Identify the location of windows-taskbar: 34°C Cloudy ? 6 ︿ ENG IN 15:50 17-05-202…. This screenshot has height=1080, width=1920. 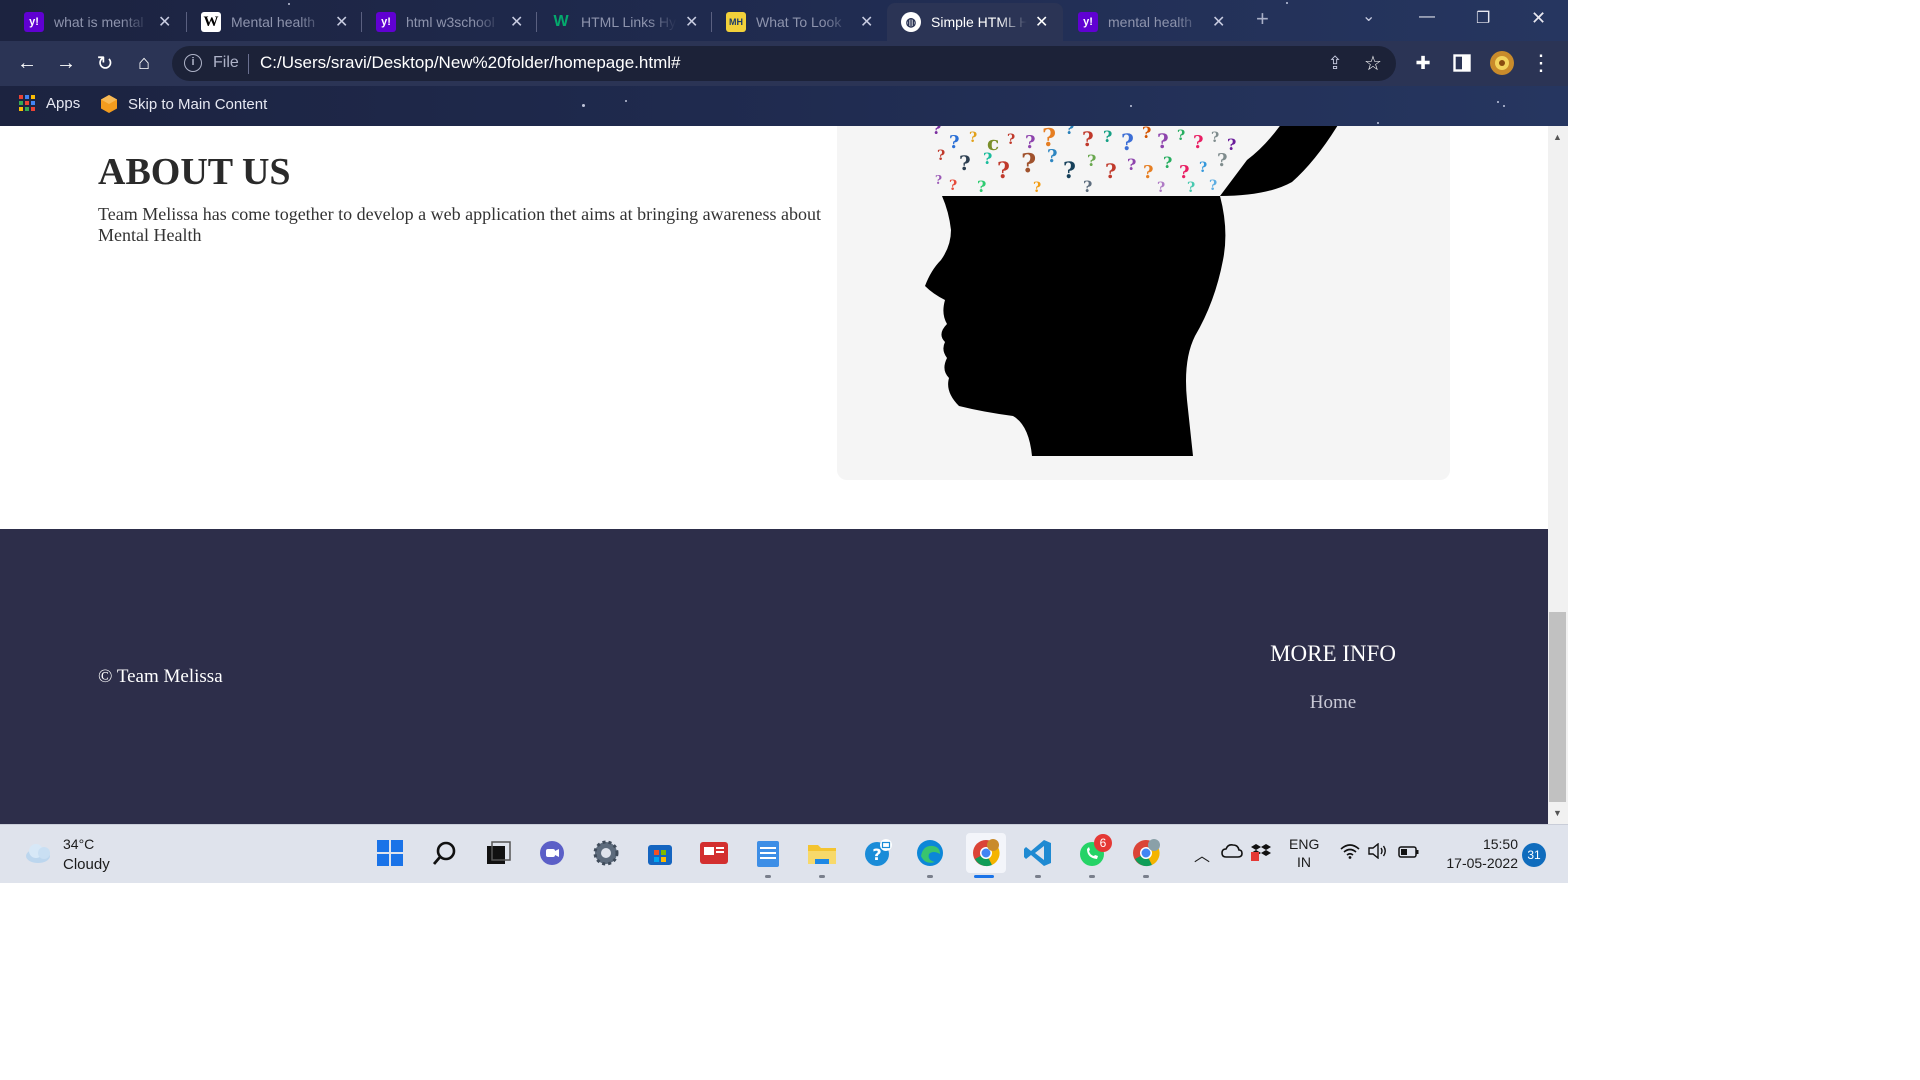
(784, 853).